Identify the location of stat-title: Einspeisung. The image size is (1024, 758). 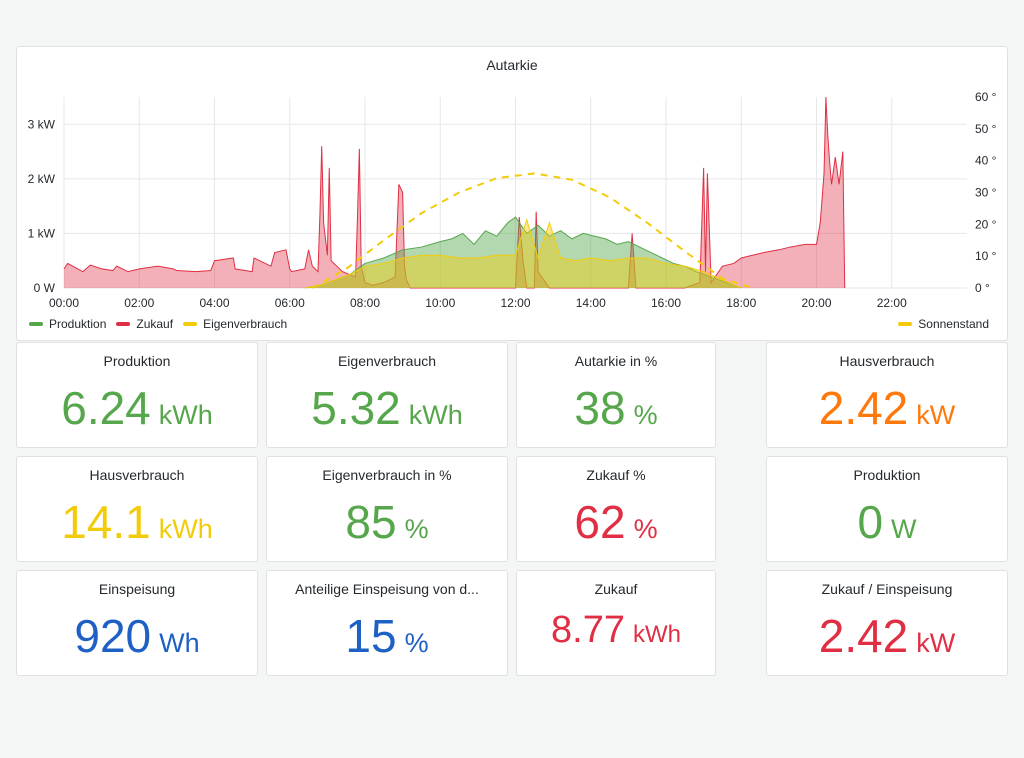
(137, 589).